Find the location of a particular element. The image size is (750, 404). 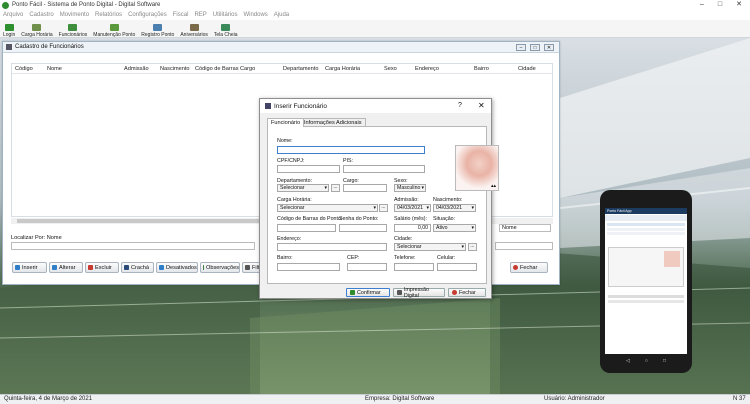

col-admissao: Admissão is located at coordinates (136, 69).